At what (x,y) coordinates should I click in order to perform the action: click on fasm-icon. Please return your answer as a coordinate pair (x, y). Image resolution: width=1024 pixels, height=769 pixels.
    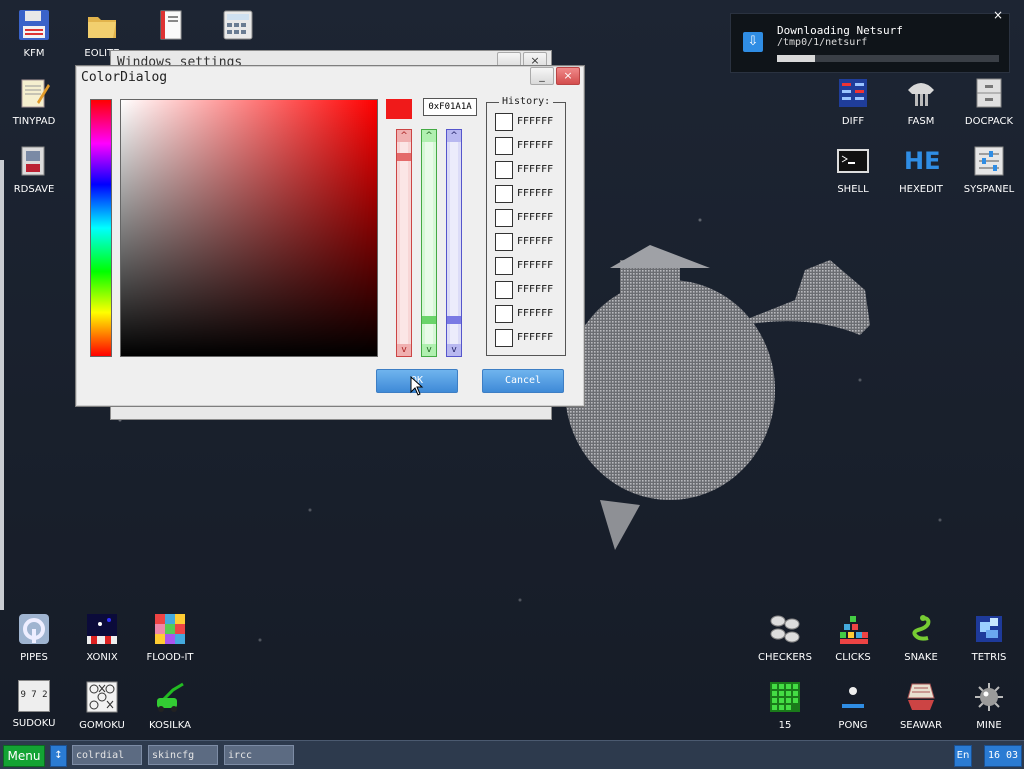
    Looking at the image, I should click on (921, 93).